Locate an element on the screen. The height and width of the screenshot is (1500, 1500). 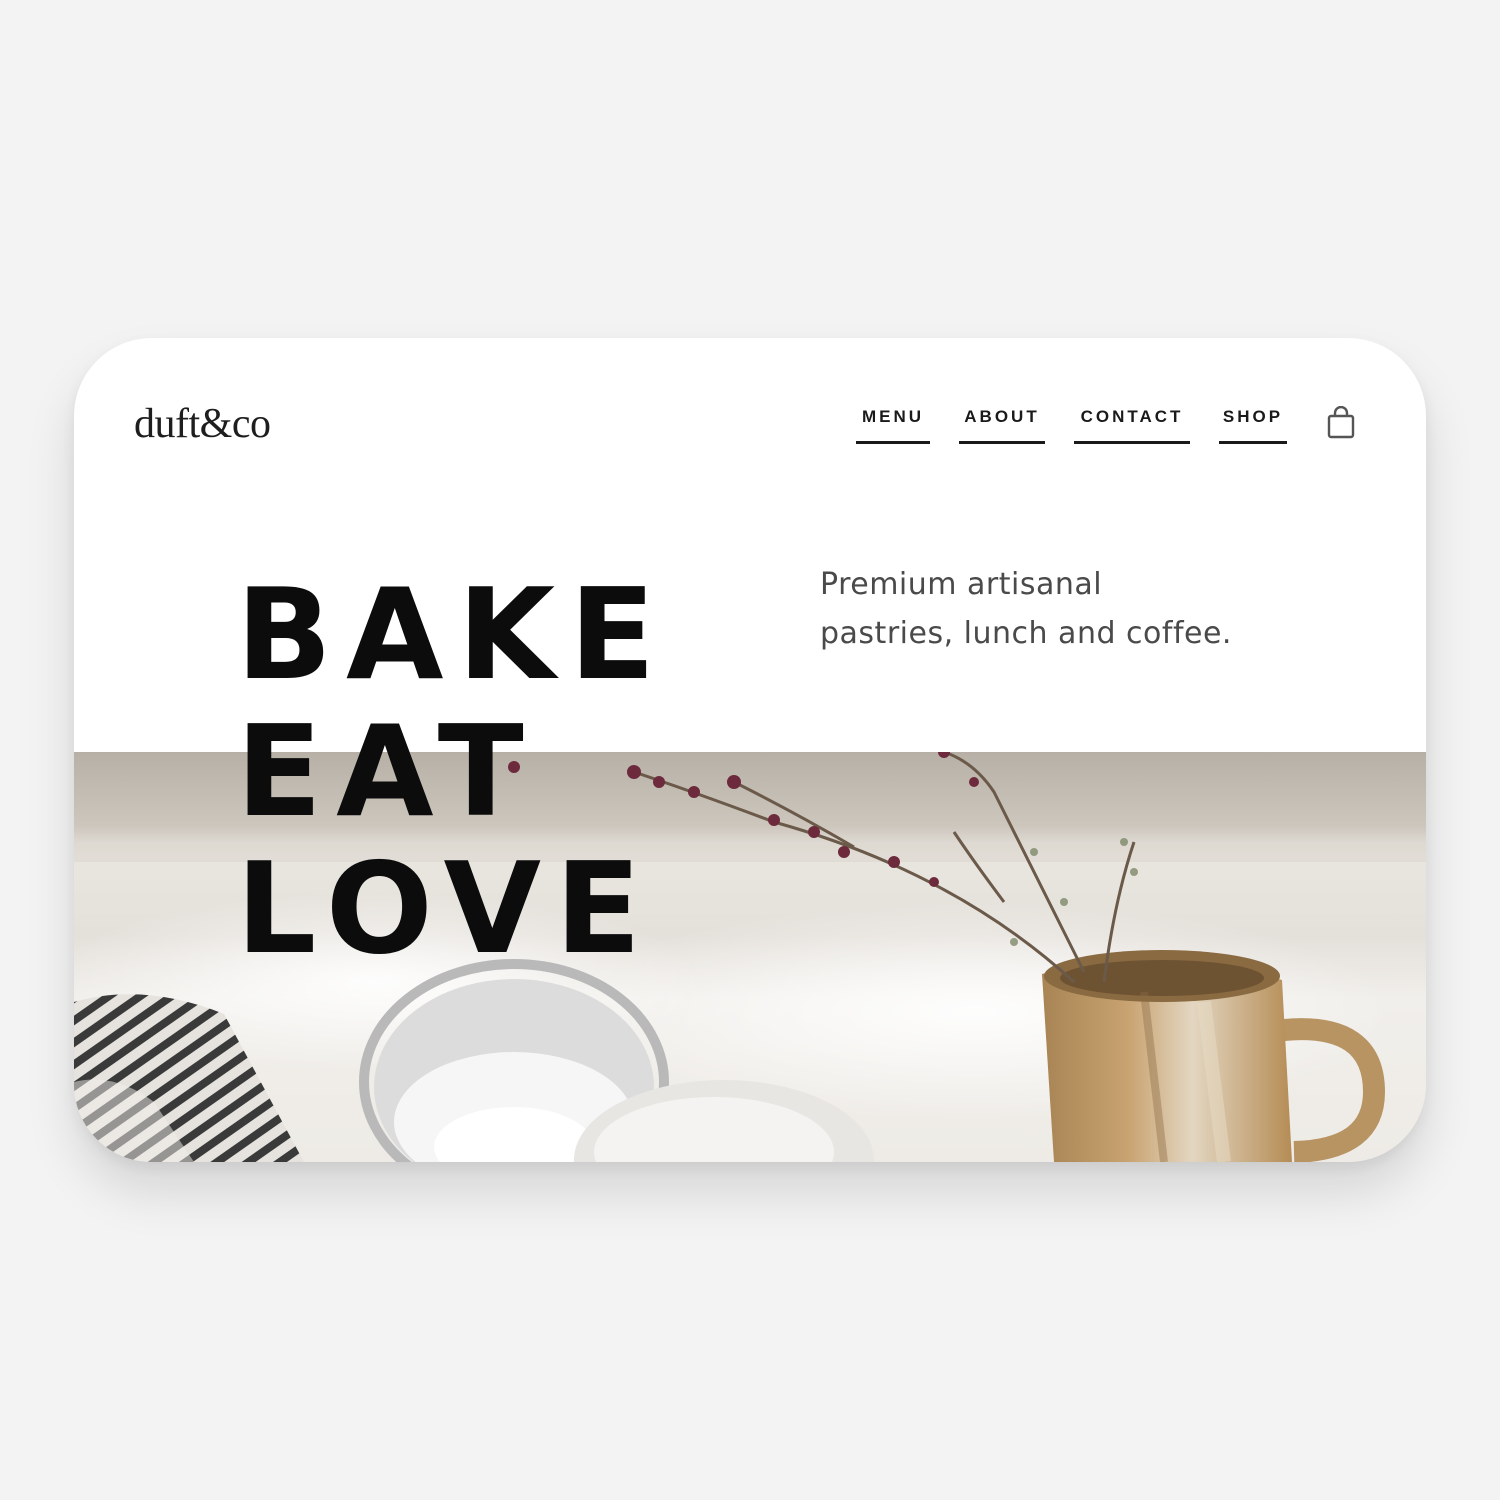
nav-link-about: ABOUT is located at coordinates (1002, 424).